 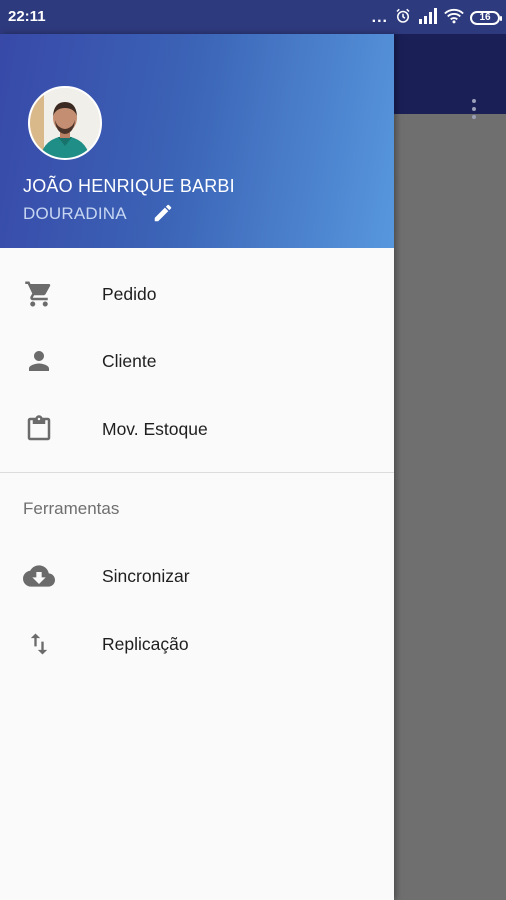 What do you see at coordinates (253, 17) in the screenshot?
I see `status-bar: 22:11 ... 16` at bounding box center [253, 17].